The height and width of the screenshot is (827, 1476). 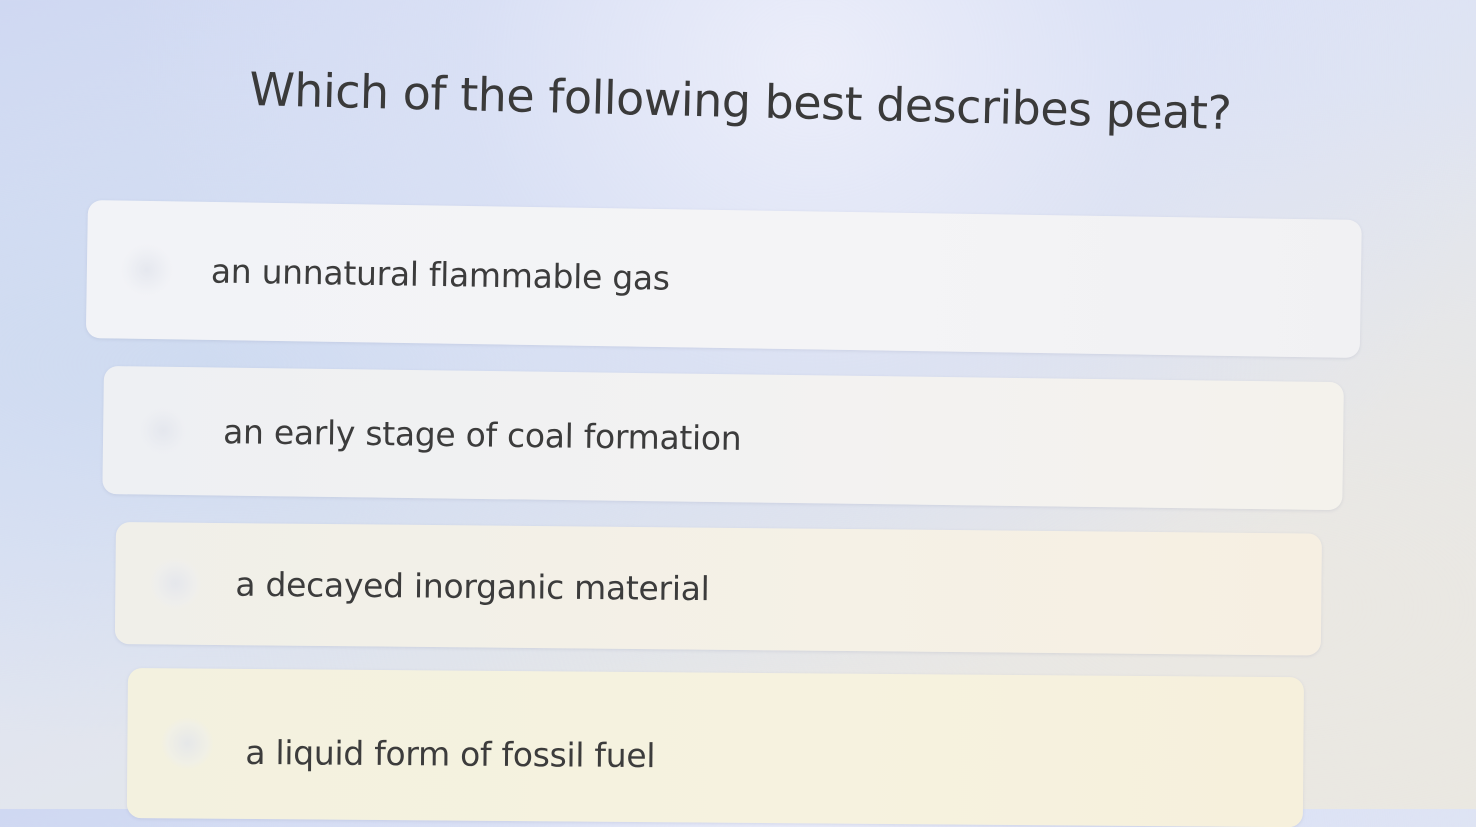 I want to click on answer-option-label: a decayed inorganic material, so click(x=472, y=586).